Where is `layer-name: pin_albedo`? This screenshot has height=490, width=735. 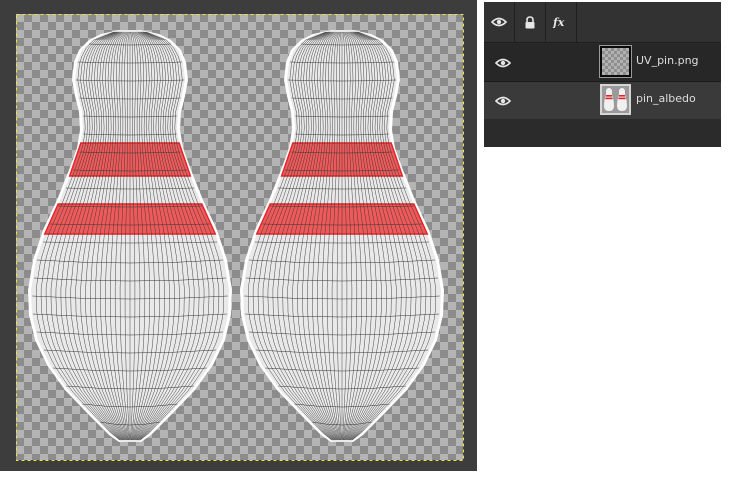
layer-name: pin_albedo is located at coordinates (666, 98).